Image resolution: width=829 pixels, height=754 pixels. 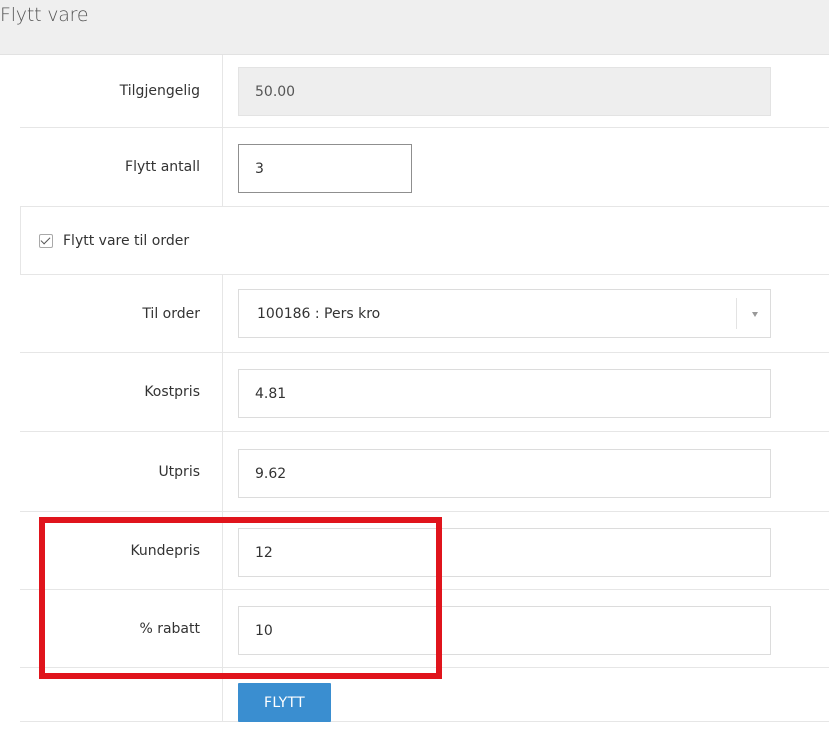 I want to click on customer-price-label: Kundepris, so click(x=121, y=550).